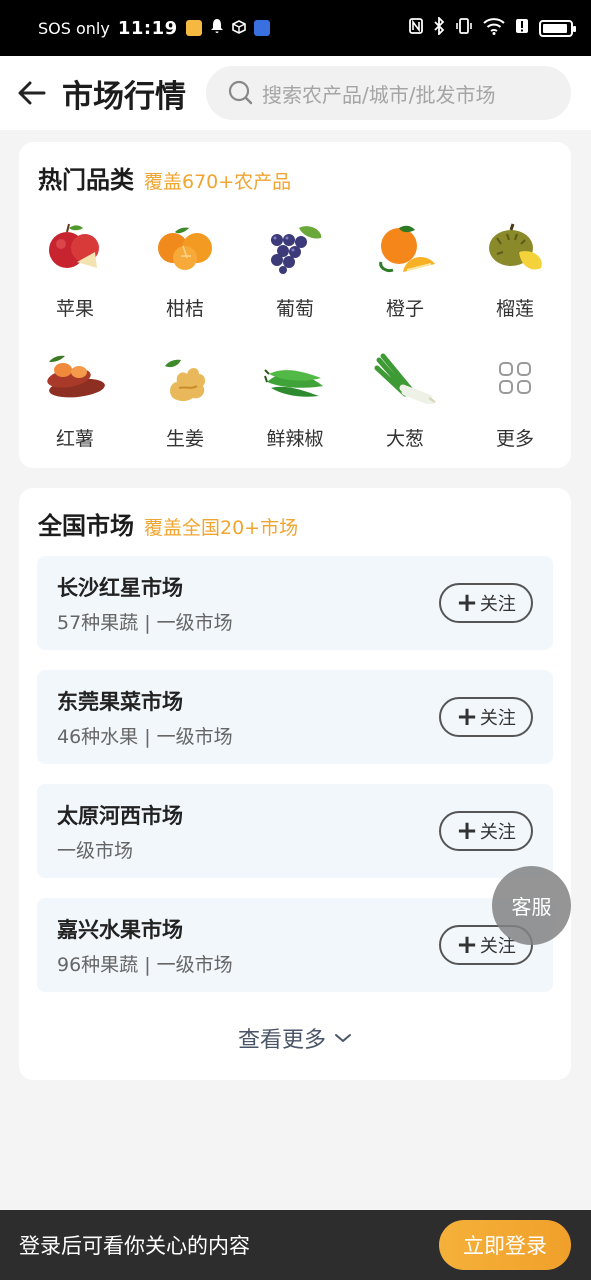  What do you see at coordinates (515, 248) in the screenshot?
I see `durian-icon` at bounding box center [515, 248].